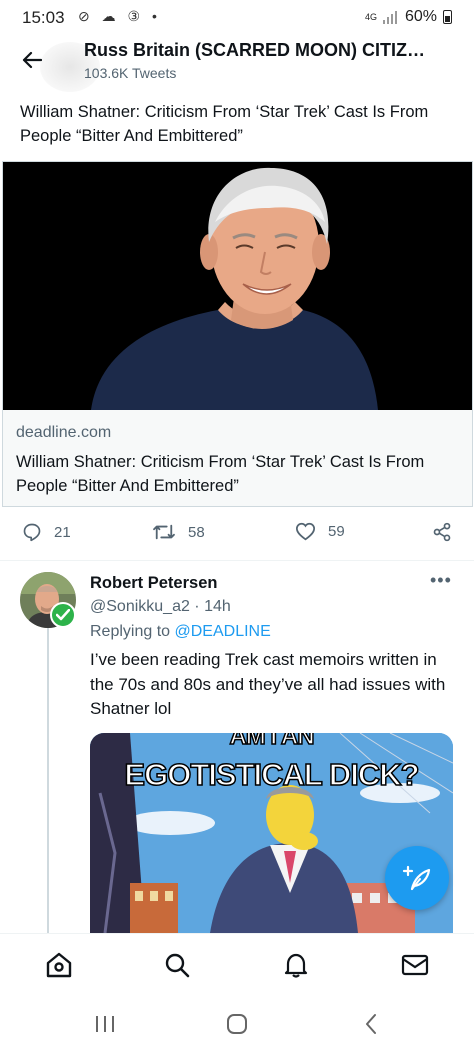 The width and height of the screenshot is (474, 1053). I want to click on nav-search, so click(177, 965).